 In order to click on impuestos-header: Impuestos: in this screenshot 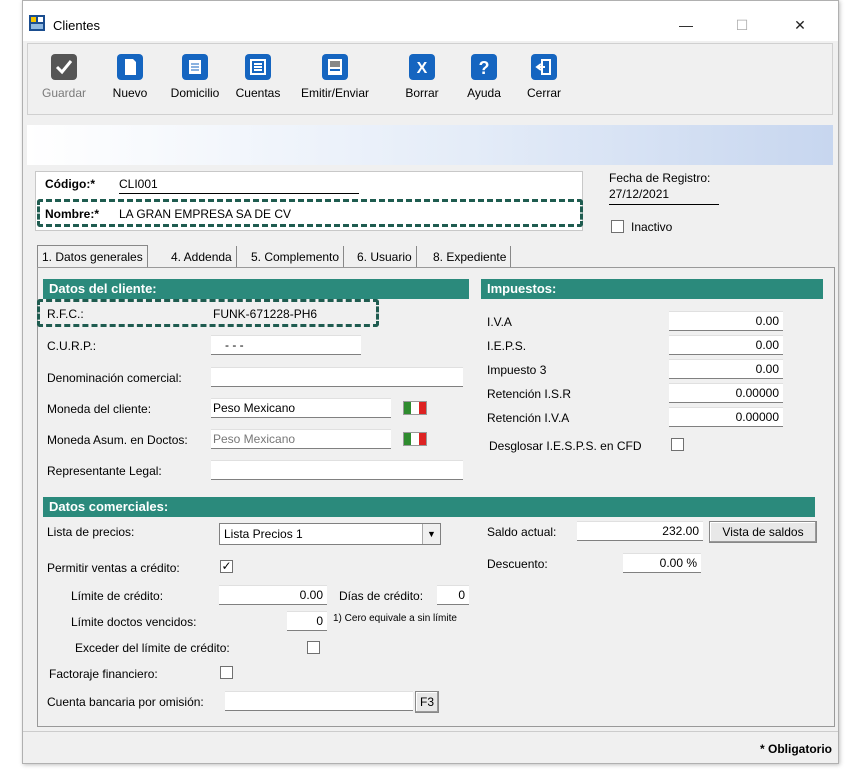, I will do `click(652, 289)`.